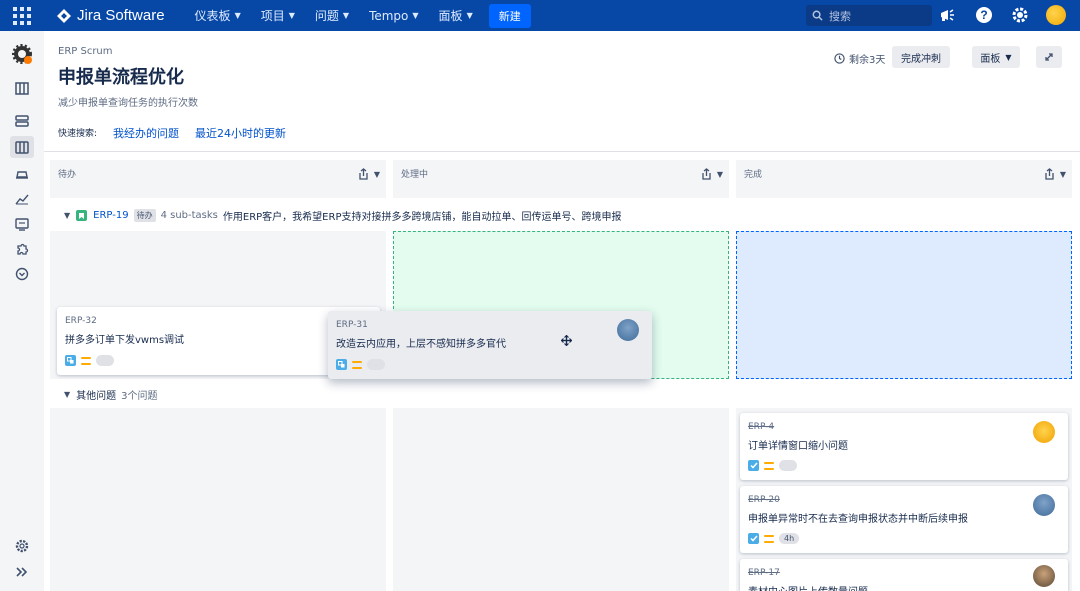  What do you see at coordinates (764, 500) in the screenshot?
I see `issue-key: ERP-20` at bounding box center [764, 500].